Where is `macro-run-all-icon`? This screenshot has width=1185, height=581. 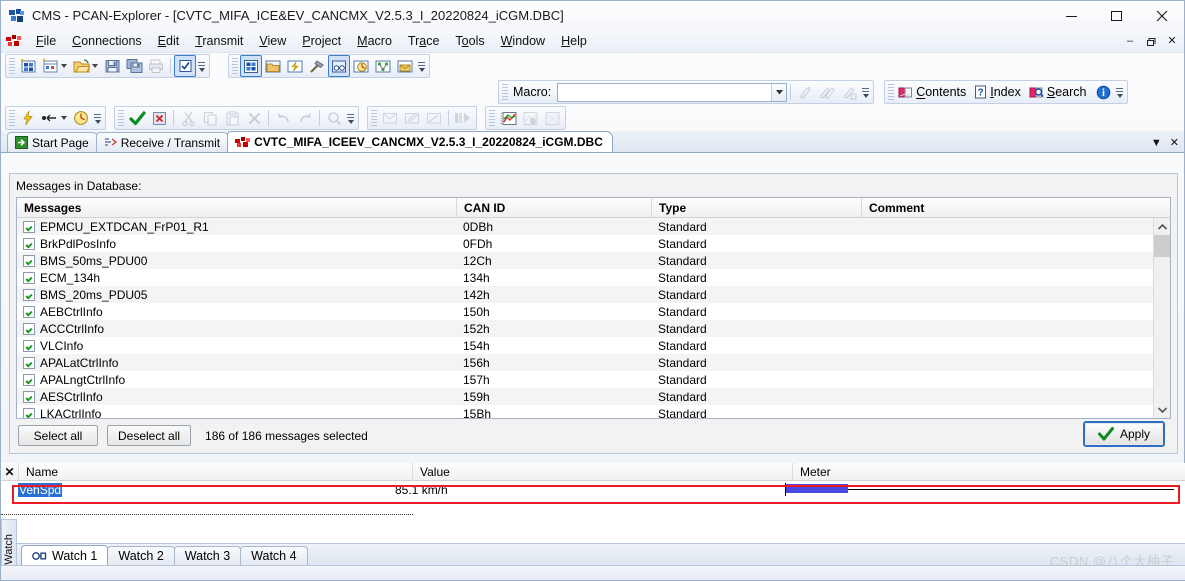 macro-run-all-icon is located at coordinates (827, 92).